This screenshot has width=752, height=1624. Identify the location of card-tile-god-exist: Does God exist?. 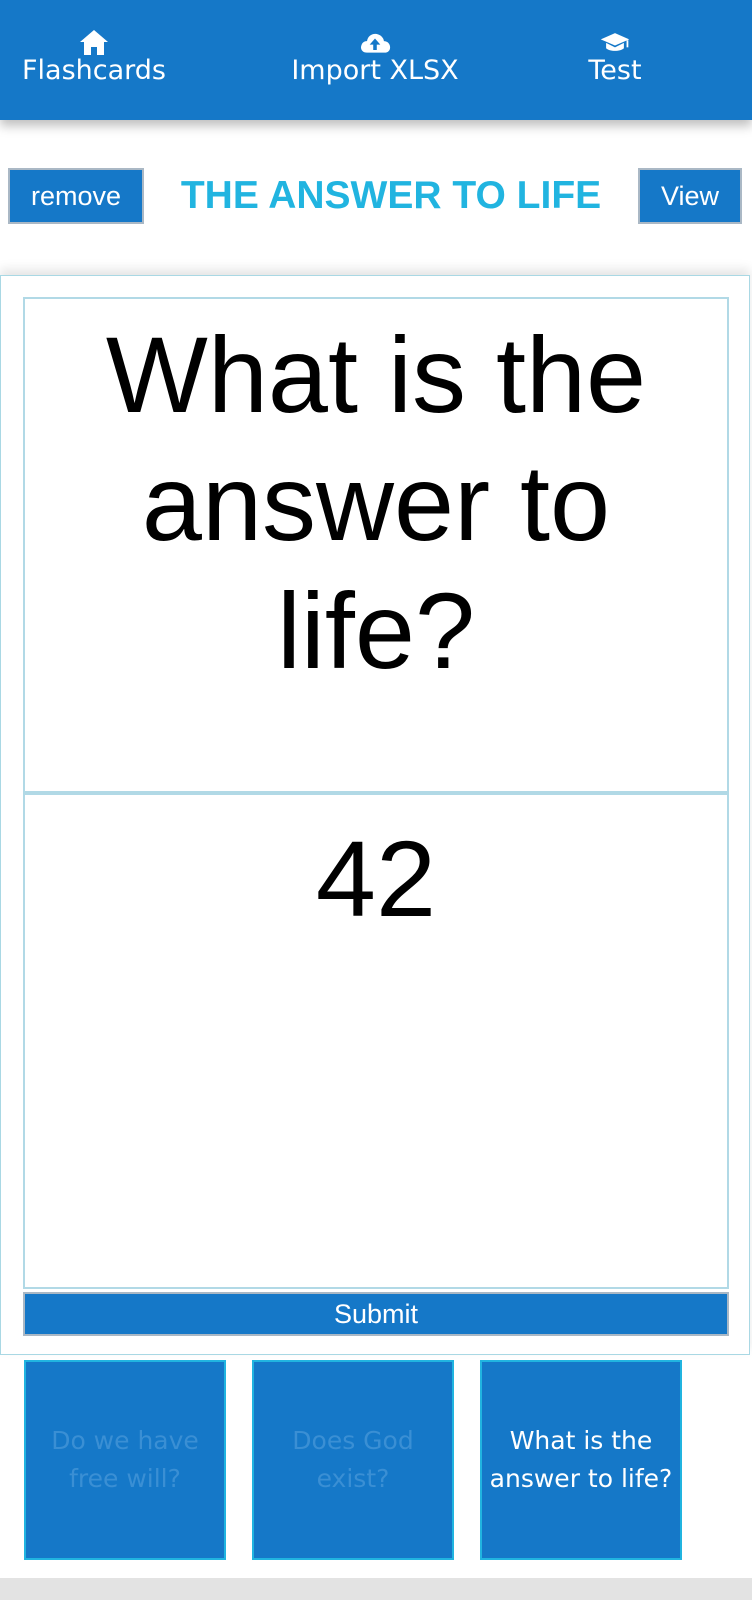
(353, 1460).